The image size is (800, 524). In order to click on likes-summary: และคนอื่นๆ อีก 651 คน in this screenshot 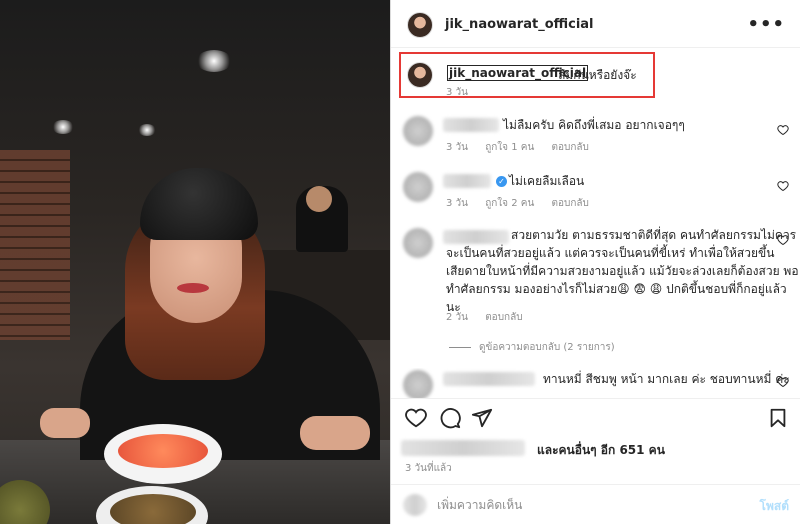, I will do `click(595, 447)`.